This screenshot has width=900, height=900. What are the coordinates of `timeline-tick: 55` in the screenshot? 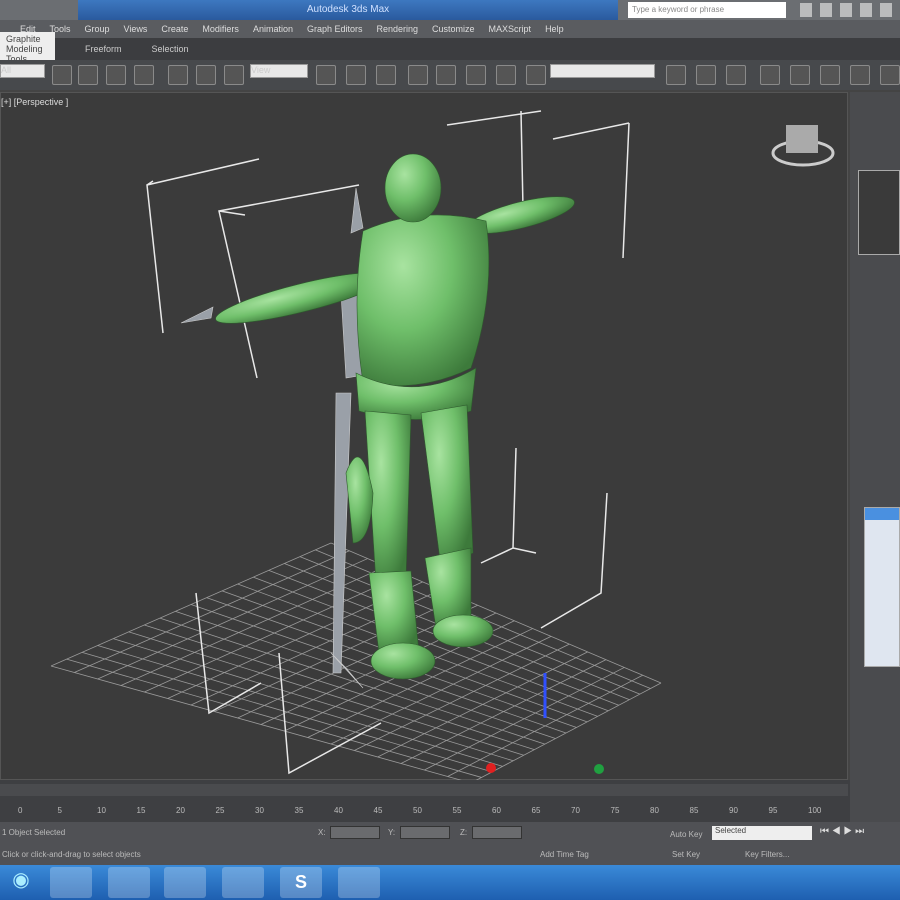 It's located at (457, 810).